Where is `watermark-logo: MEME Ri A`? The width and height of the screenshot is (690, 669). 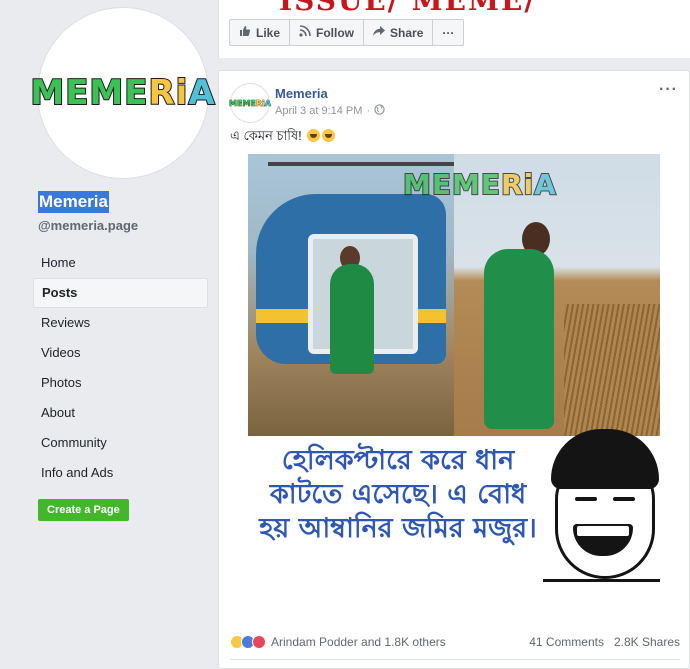 watermark-logo: MEME Ri A is located at coordinates (479, 184).